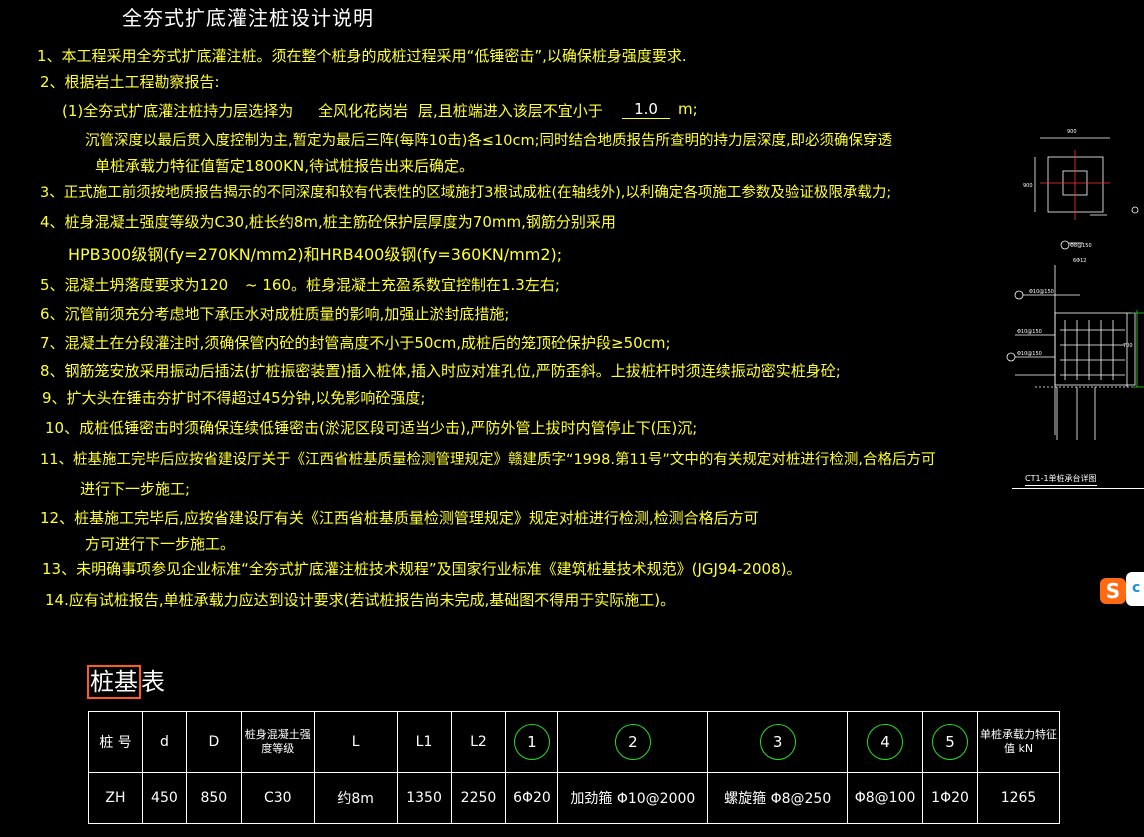 The height and width of the screenshot is (837, 1144). Describe the element at coordinates (1061, 479) in the screenshot. I see `detail-caption: CT1-1单桩承台详图` at that location.